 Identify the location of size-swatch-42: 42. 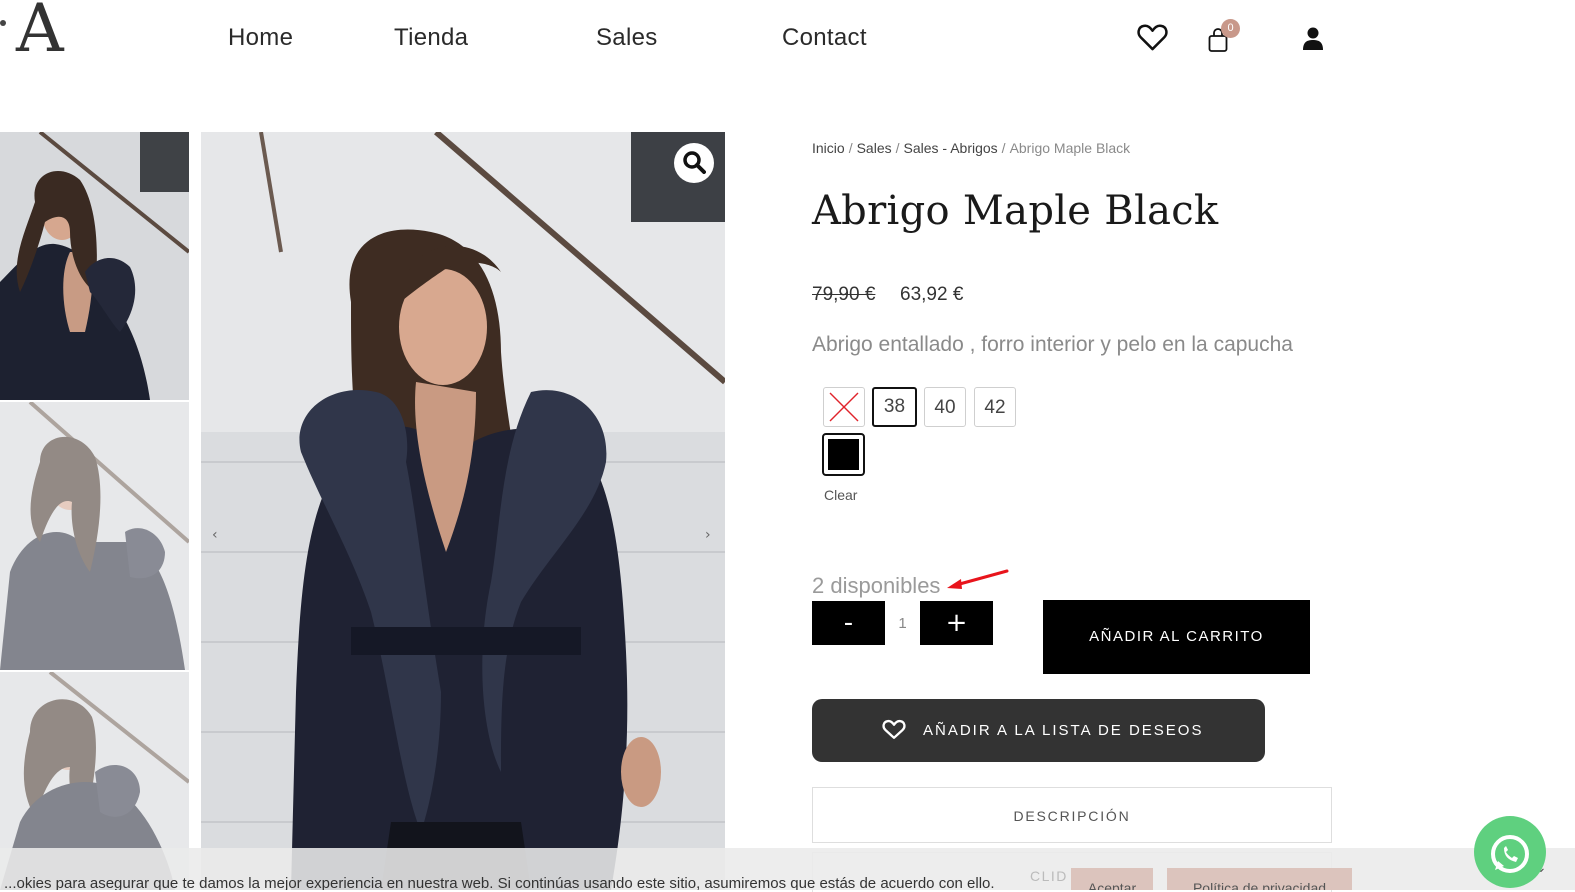
(995, 407).